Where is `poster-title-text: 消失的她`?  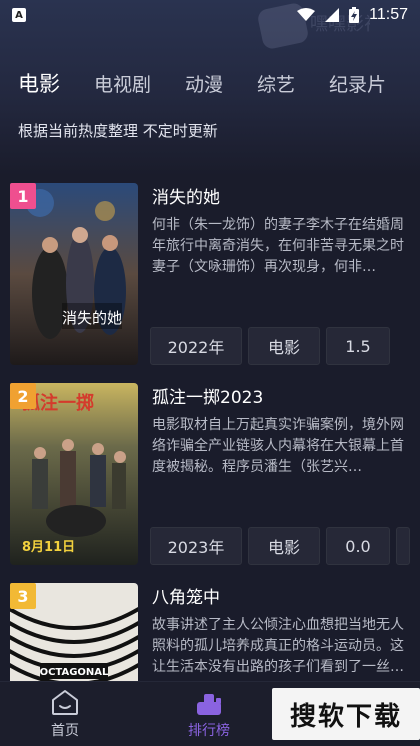 poster-title-text: 消失的她 is located at coordinates (92, 318).